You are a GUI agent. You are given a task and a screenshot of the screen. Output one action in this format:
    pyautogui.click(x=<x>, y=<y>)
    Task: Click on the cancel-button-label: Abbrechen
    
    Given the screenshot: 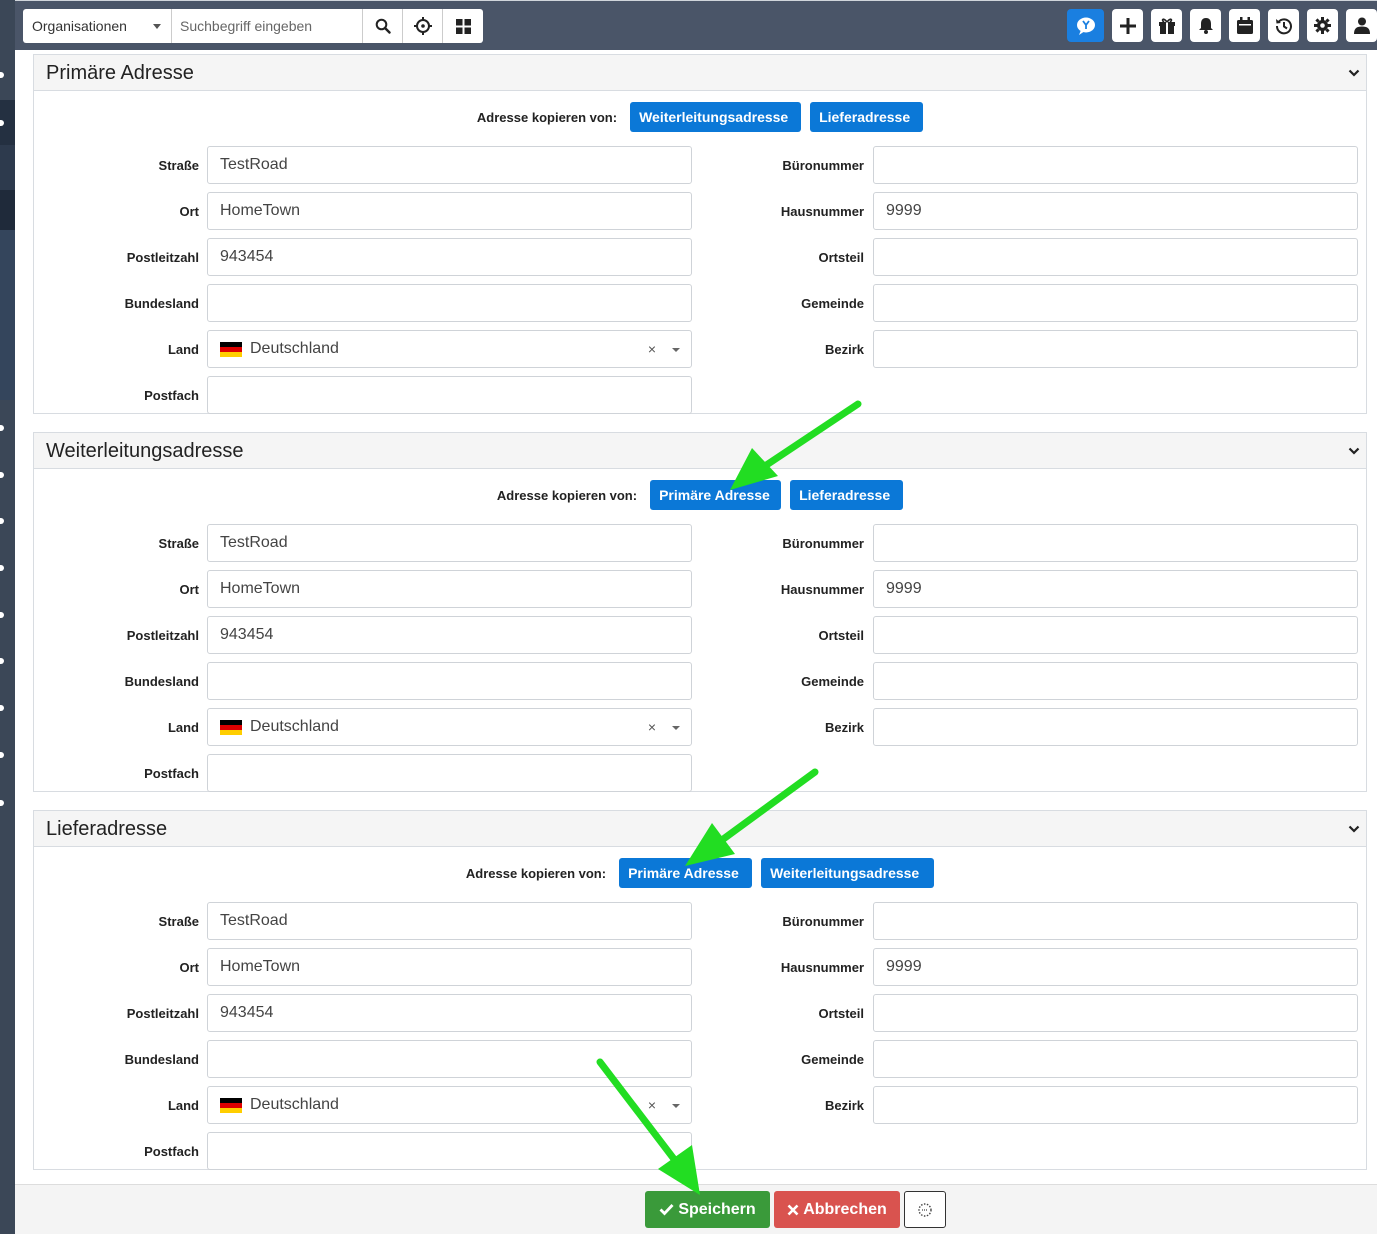 What is the action you would take?
    pyautogui.click(x=845, y=1209)
    